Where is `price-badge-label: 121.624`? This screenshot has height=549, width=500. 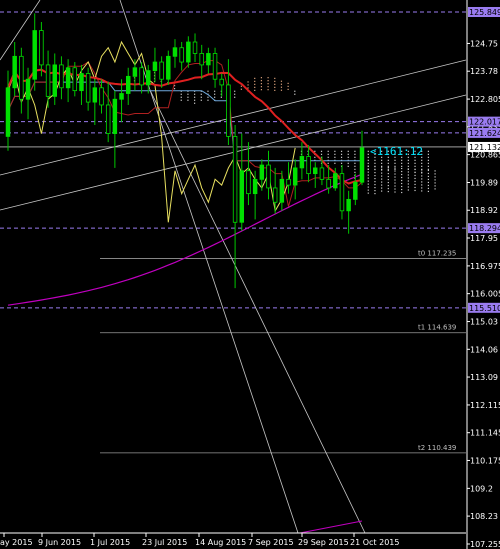 price-badge-label: 121.624 is located at coordinates (484, 133).